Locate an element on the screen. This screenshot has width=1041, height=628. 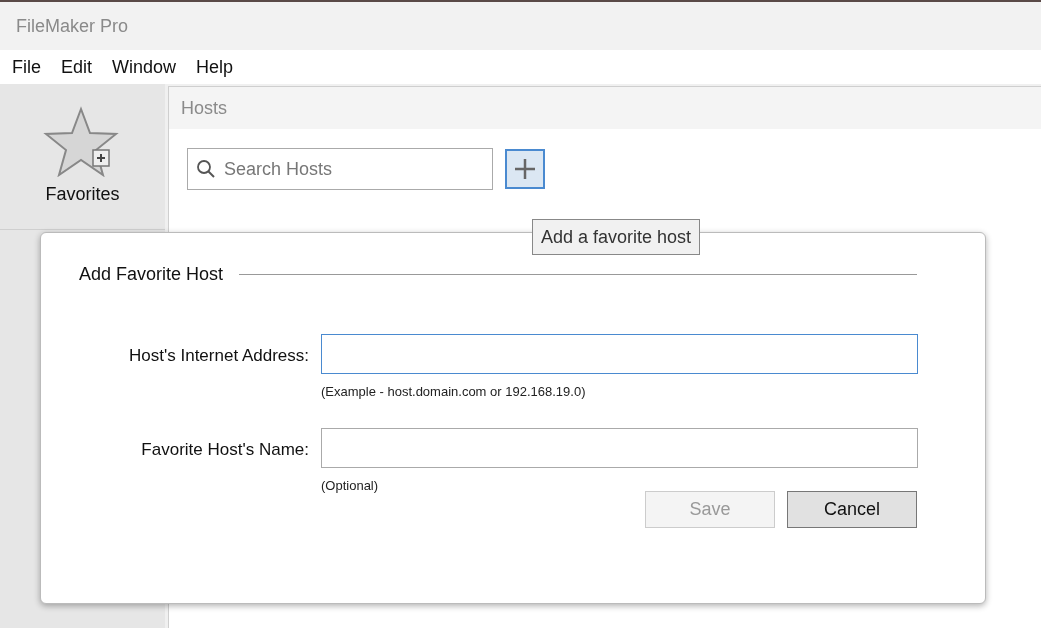
dialog-button: Cancel is located at coordinates (852, 509).